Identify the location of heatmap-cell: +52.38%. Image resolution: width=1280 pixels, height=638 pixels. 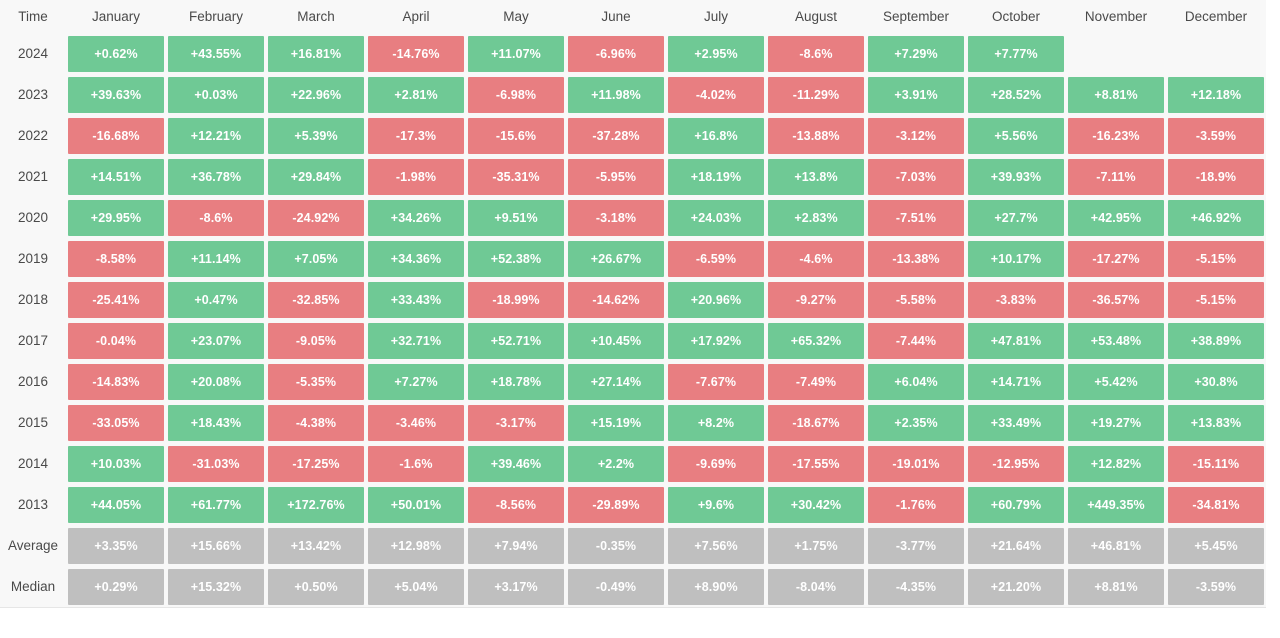
(516, 258).